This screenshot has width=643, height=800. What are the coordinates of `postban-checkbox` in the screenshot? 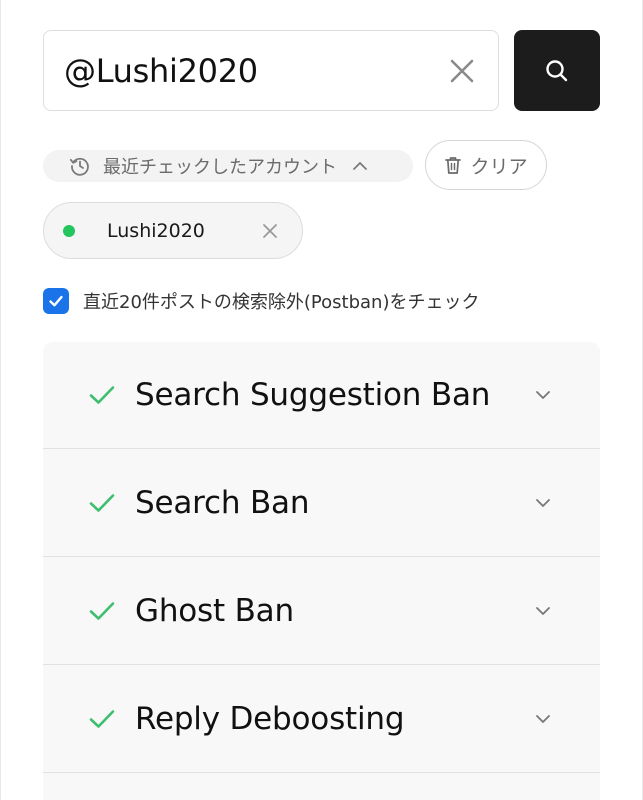 It's located at (56, 301).